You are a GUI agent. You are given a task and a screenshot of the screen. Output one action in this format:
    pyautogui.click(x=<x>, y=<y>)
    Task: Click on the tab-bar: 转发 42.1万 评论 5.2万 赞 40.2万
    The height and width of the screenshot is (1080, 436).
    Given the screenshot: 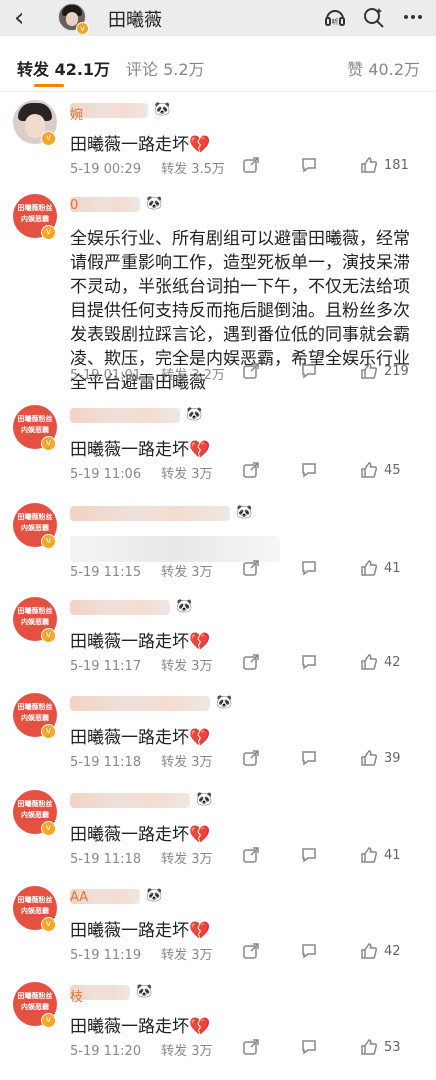 What is the action you would take?
    pyautogui.click(x=218, y=64)
    